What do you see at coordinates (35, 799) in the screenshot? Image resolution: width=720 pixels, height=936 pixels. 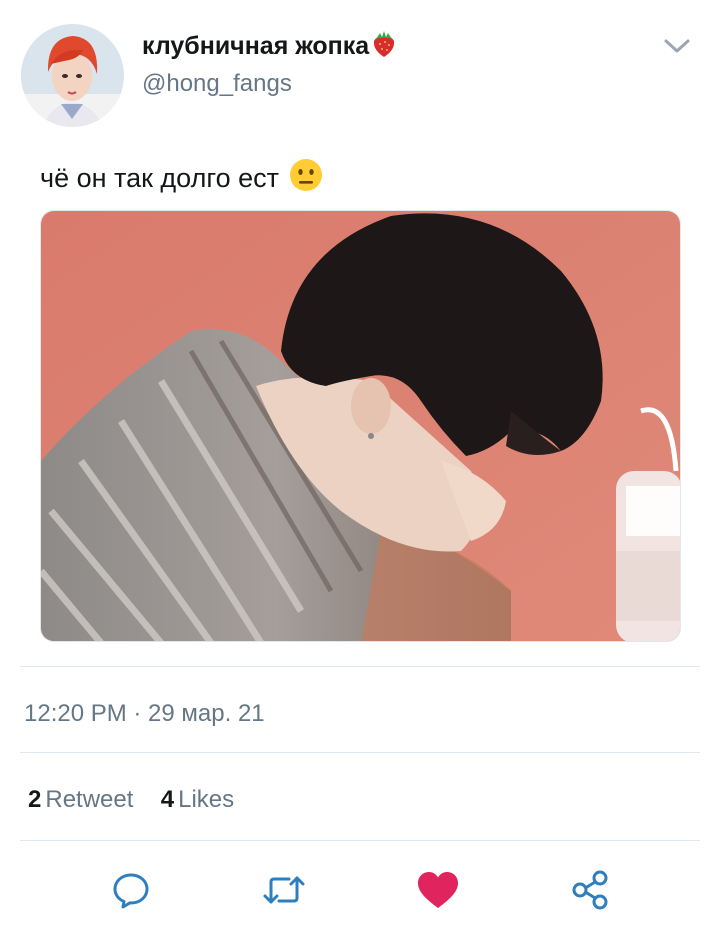 I see `retweet-count: 2` at bounding box center [35, 799].